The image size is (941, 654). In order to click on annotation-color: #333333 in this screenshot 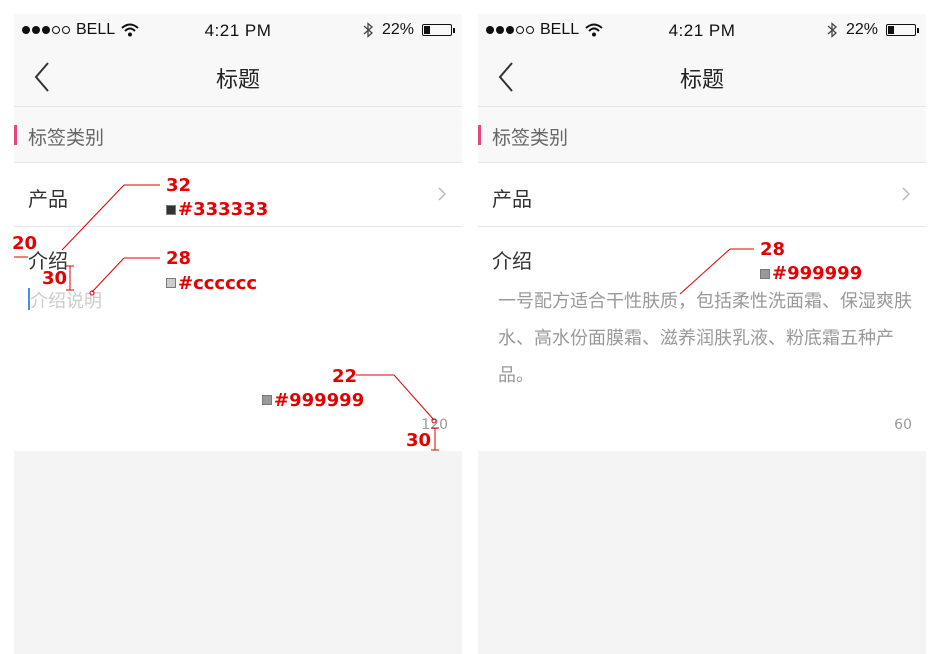, I will do `click(223, 209)`.